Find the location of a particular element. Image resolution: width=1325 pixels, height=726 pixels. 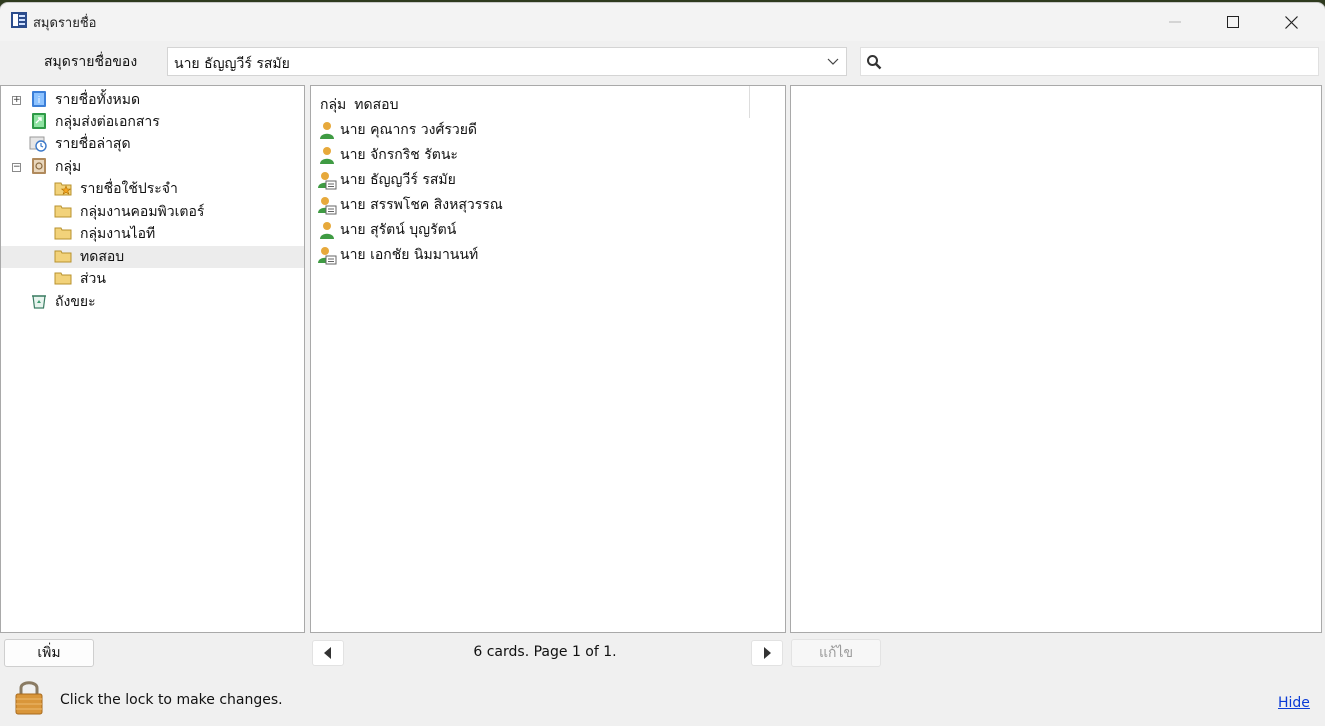

card-name: นาย คุณากร วงศ์รวยดี is located at coordinates (409, 130).